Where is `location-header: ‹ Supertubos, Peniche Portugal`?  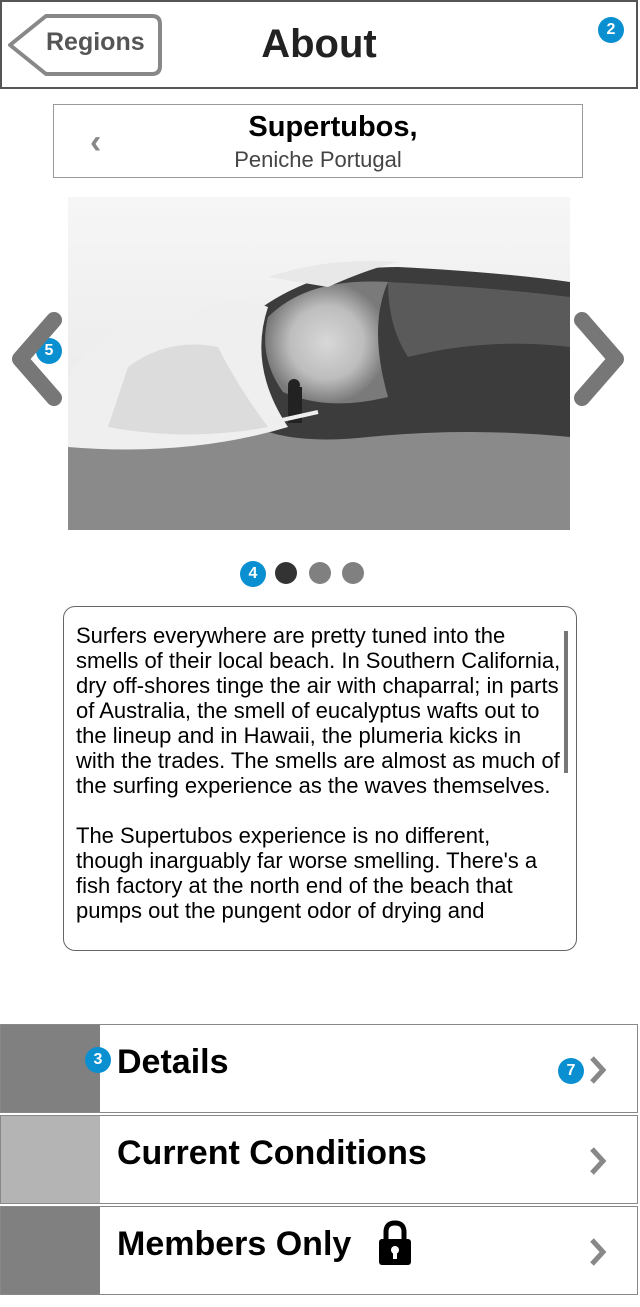
location-header: ‹ Supertubos, Peniche Portugal is located at coordinates (318, 141).